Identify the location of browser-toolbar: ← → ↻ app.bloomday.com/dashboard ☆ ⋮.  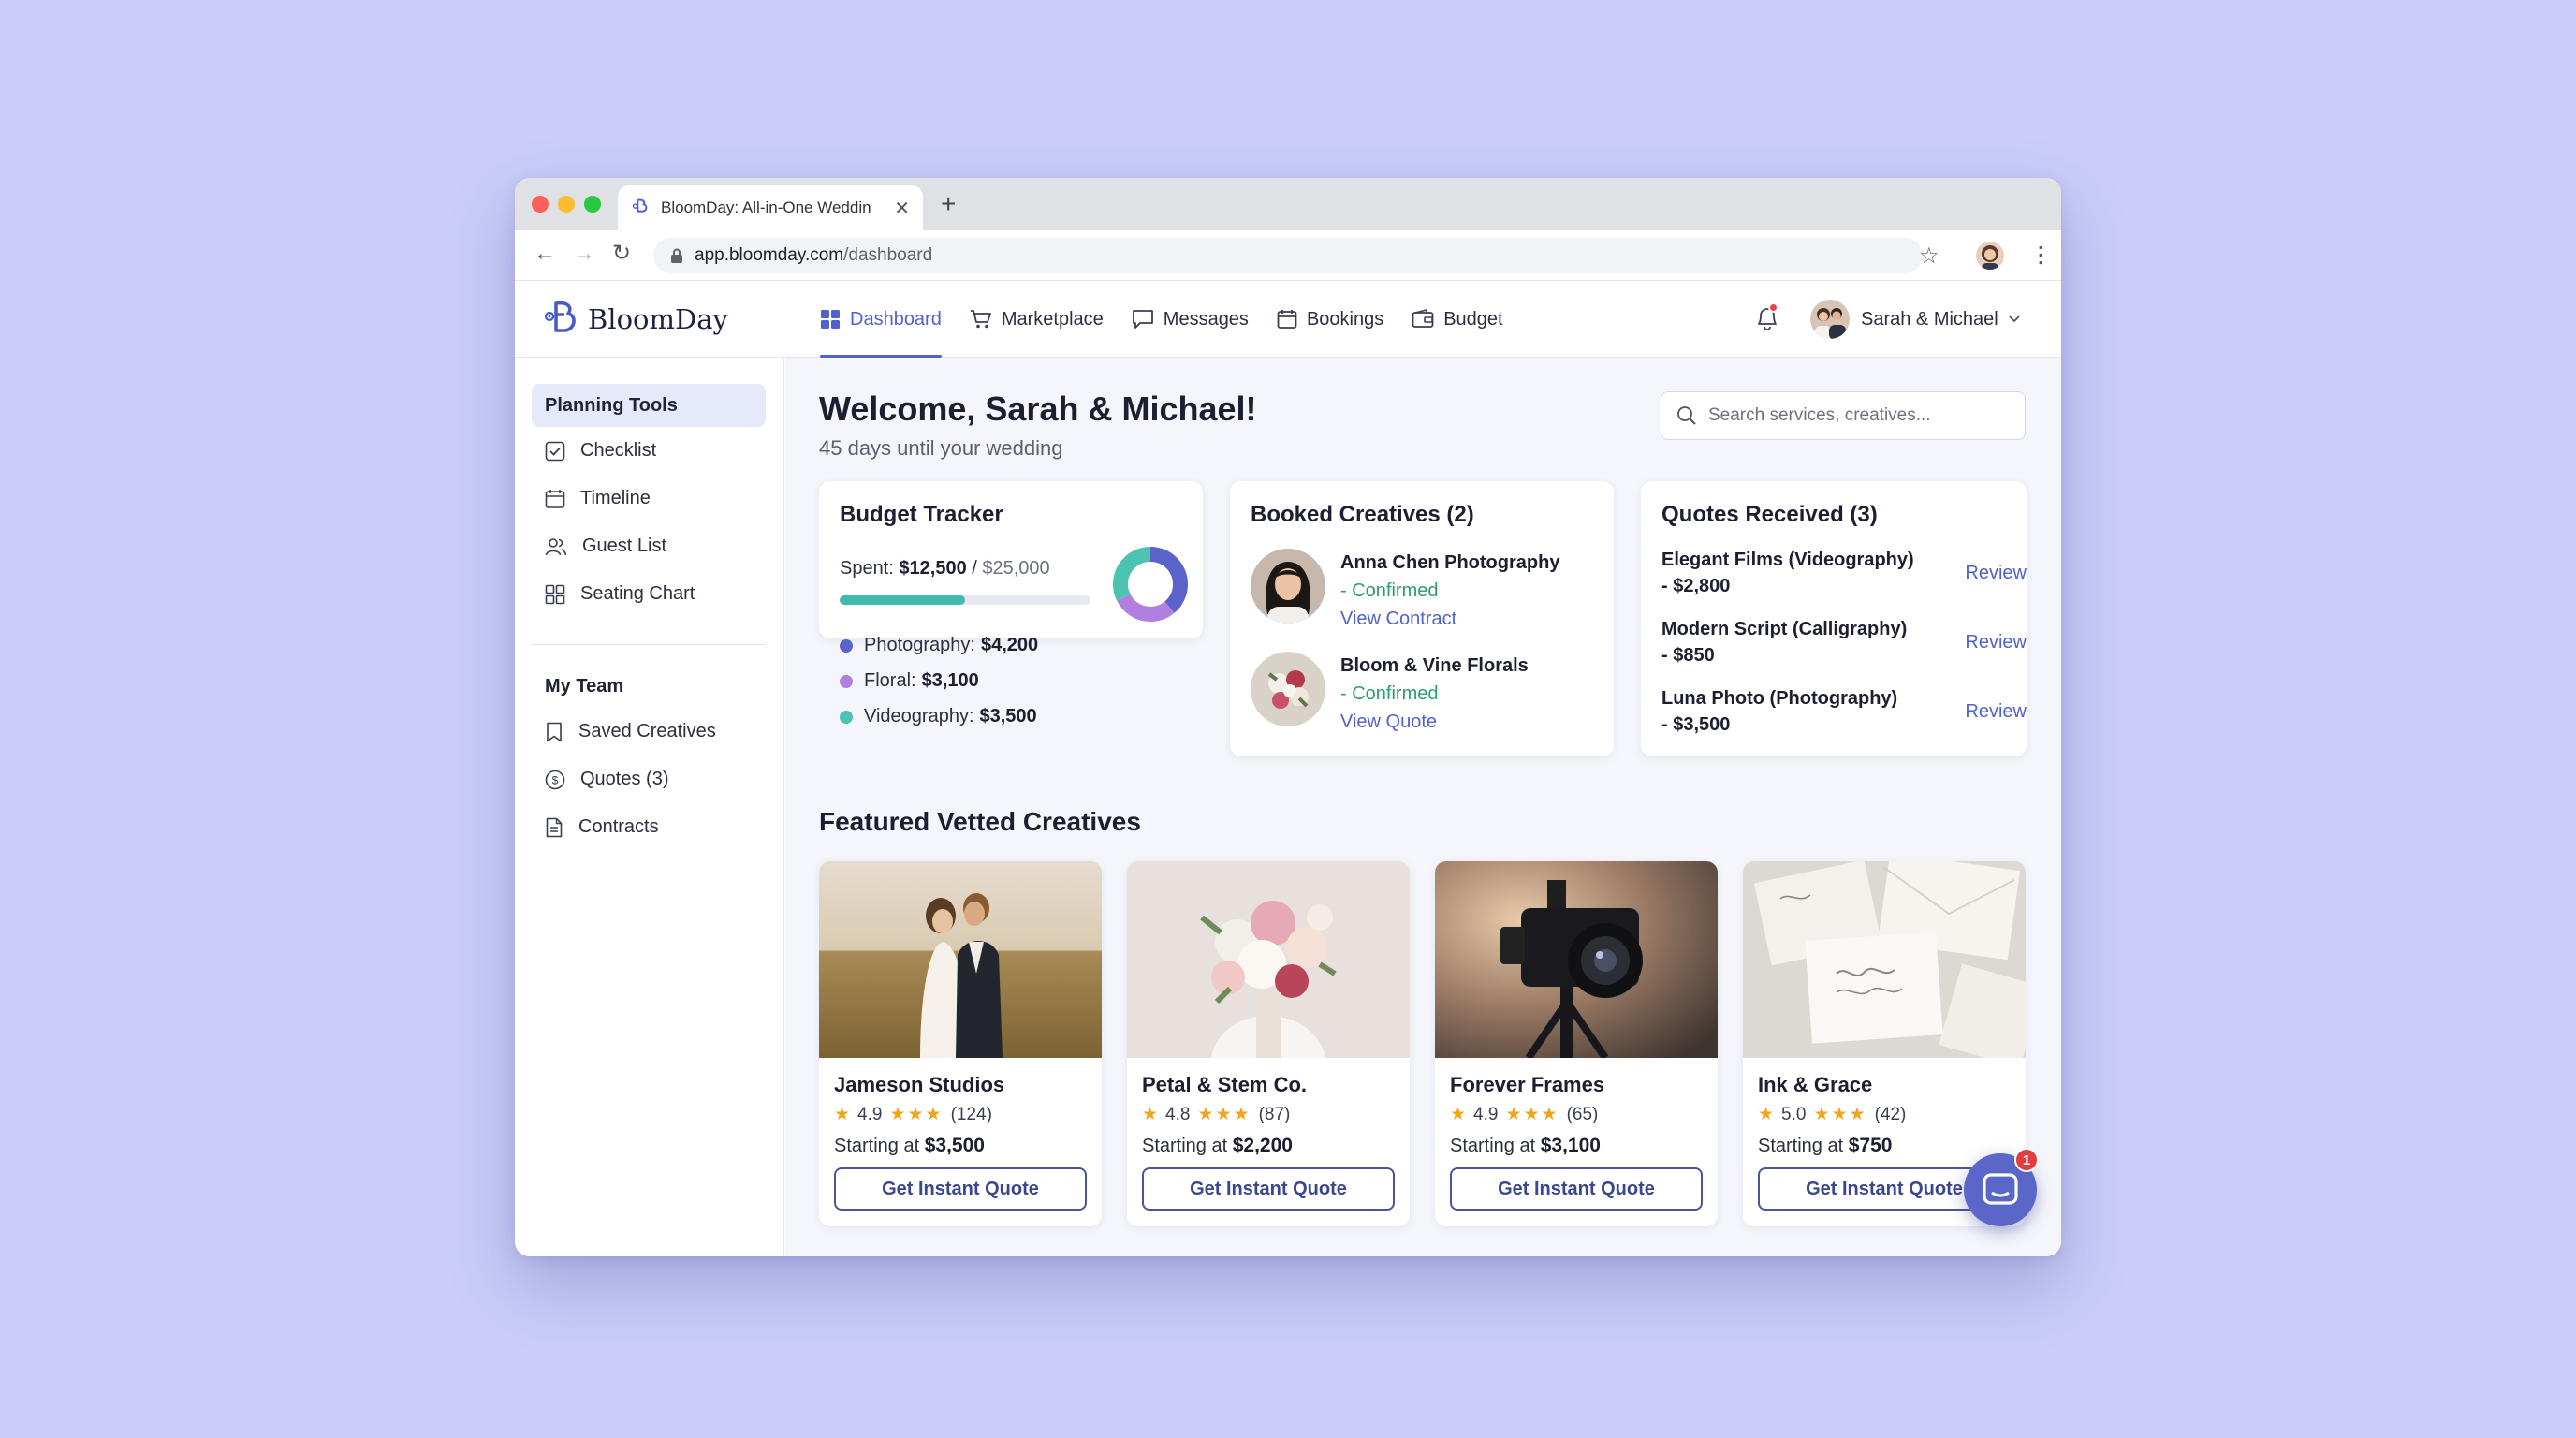
(1288, 255).